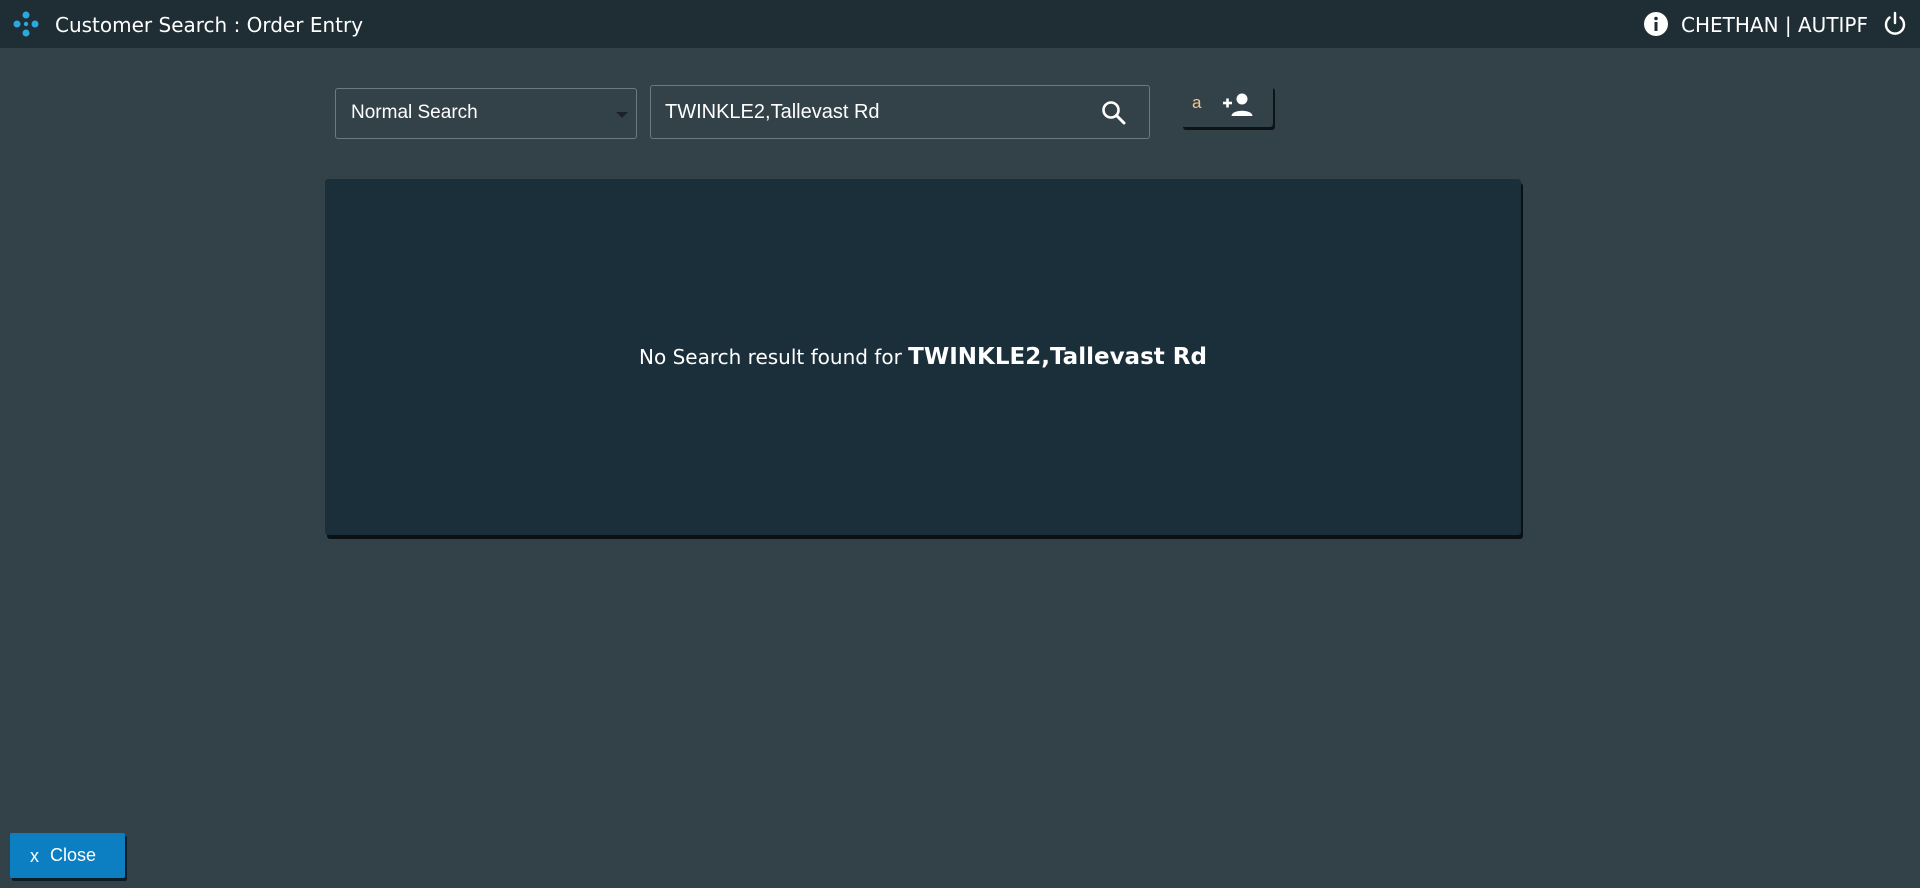 The height and width of the screenshot is (888, 1920). I want to click on search-input, so click(865, 112).